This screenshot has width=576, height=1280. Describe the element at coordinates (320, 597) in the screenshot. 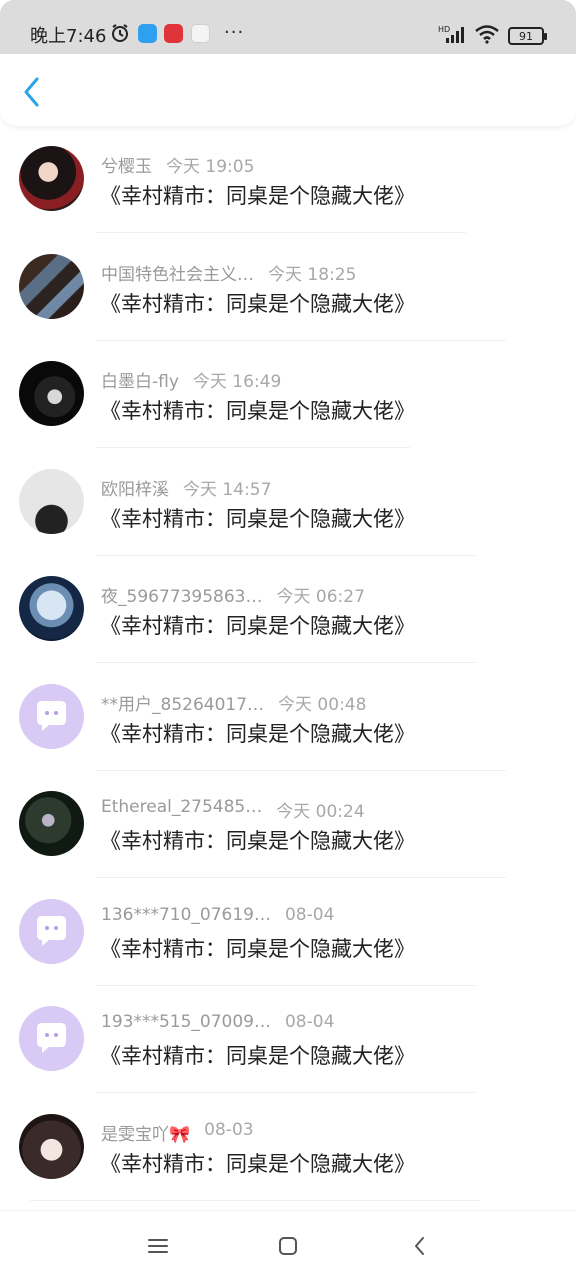

I see `timestamp: 今天 06:27` at that location.